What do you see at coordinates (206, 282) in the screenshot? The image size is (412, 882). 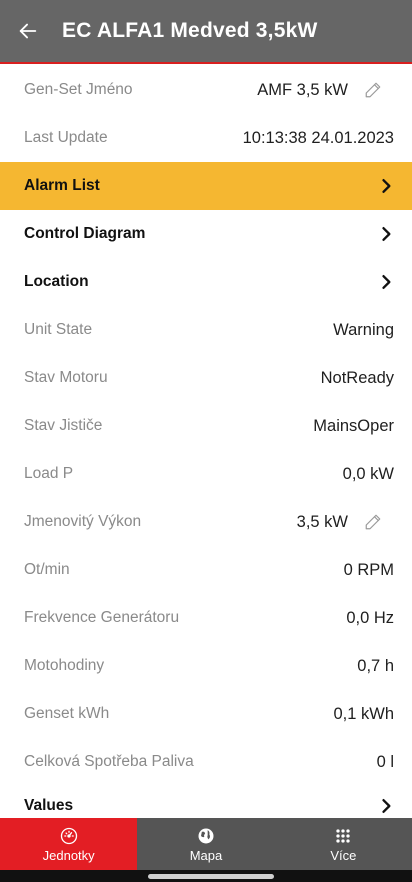 I see `location-item: Location` at bounding box center [206, 282].